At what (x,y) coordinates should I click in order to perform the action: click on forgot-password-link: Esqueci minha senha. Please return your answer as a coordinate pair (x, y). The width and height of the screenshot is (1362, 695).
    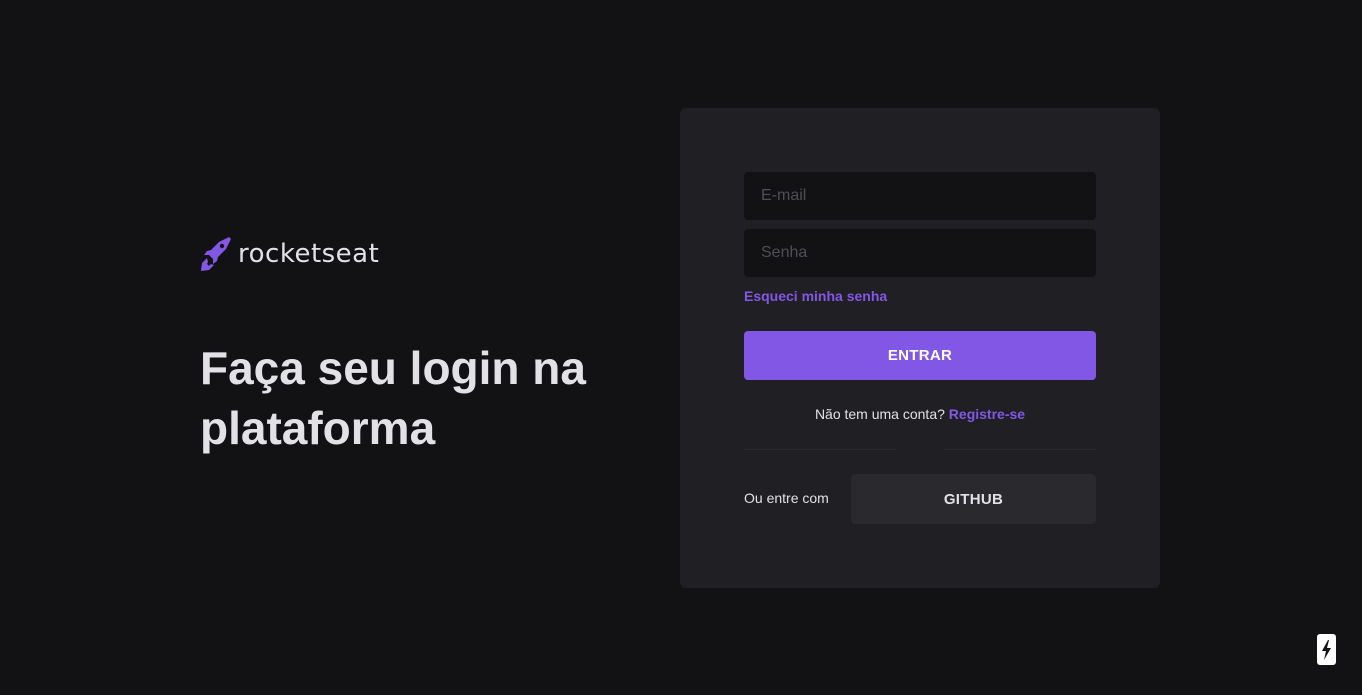
    Looking at the image, I should click on (815, 296).